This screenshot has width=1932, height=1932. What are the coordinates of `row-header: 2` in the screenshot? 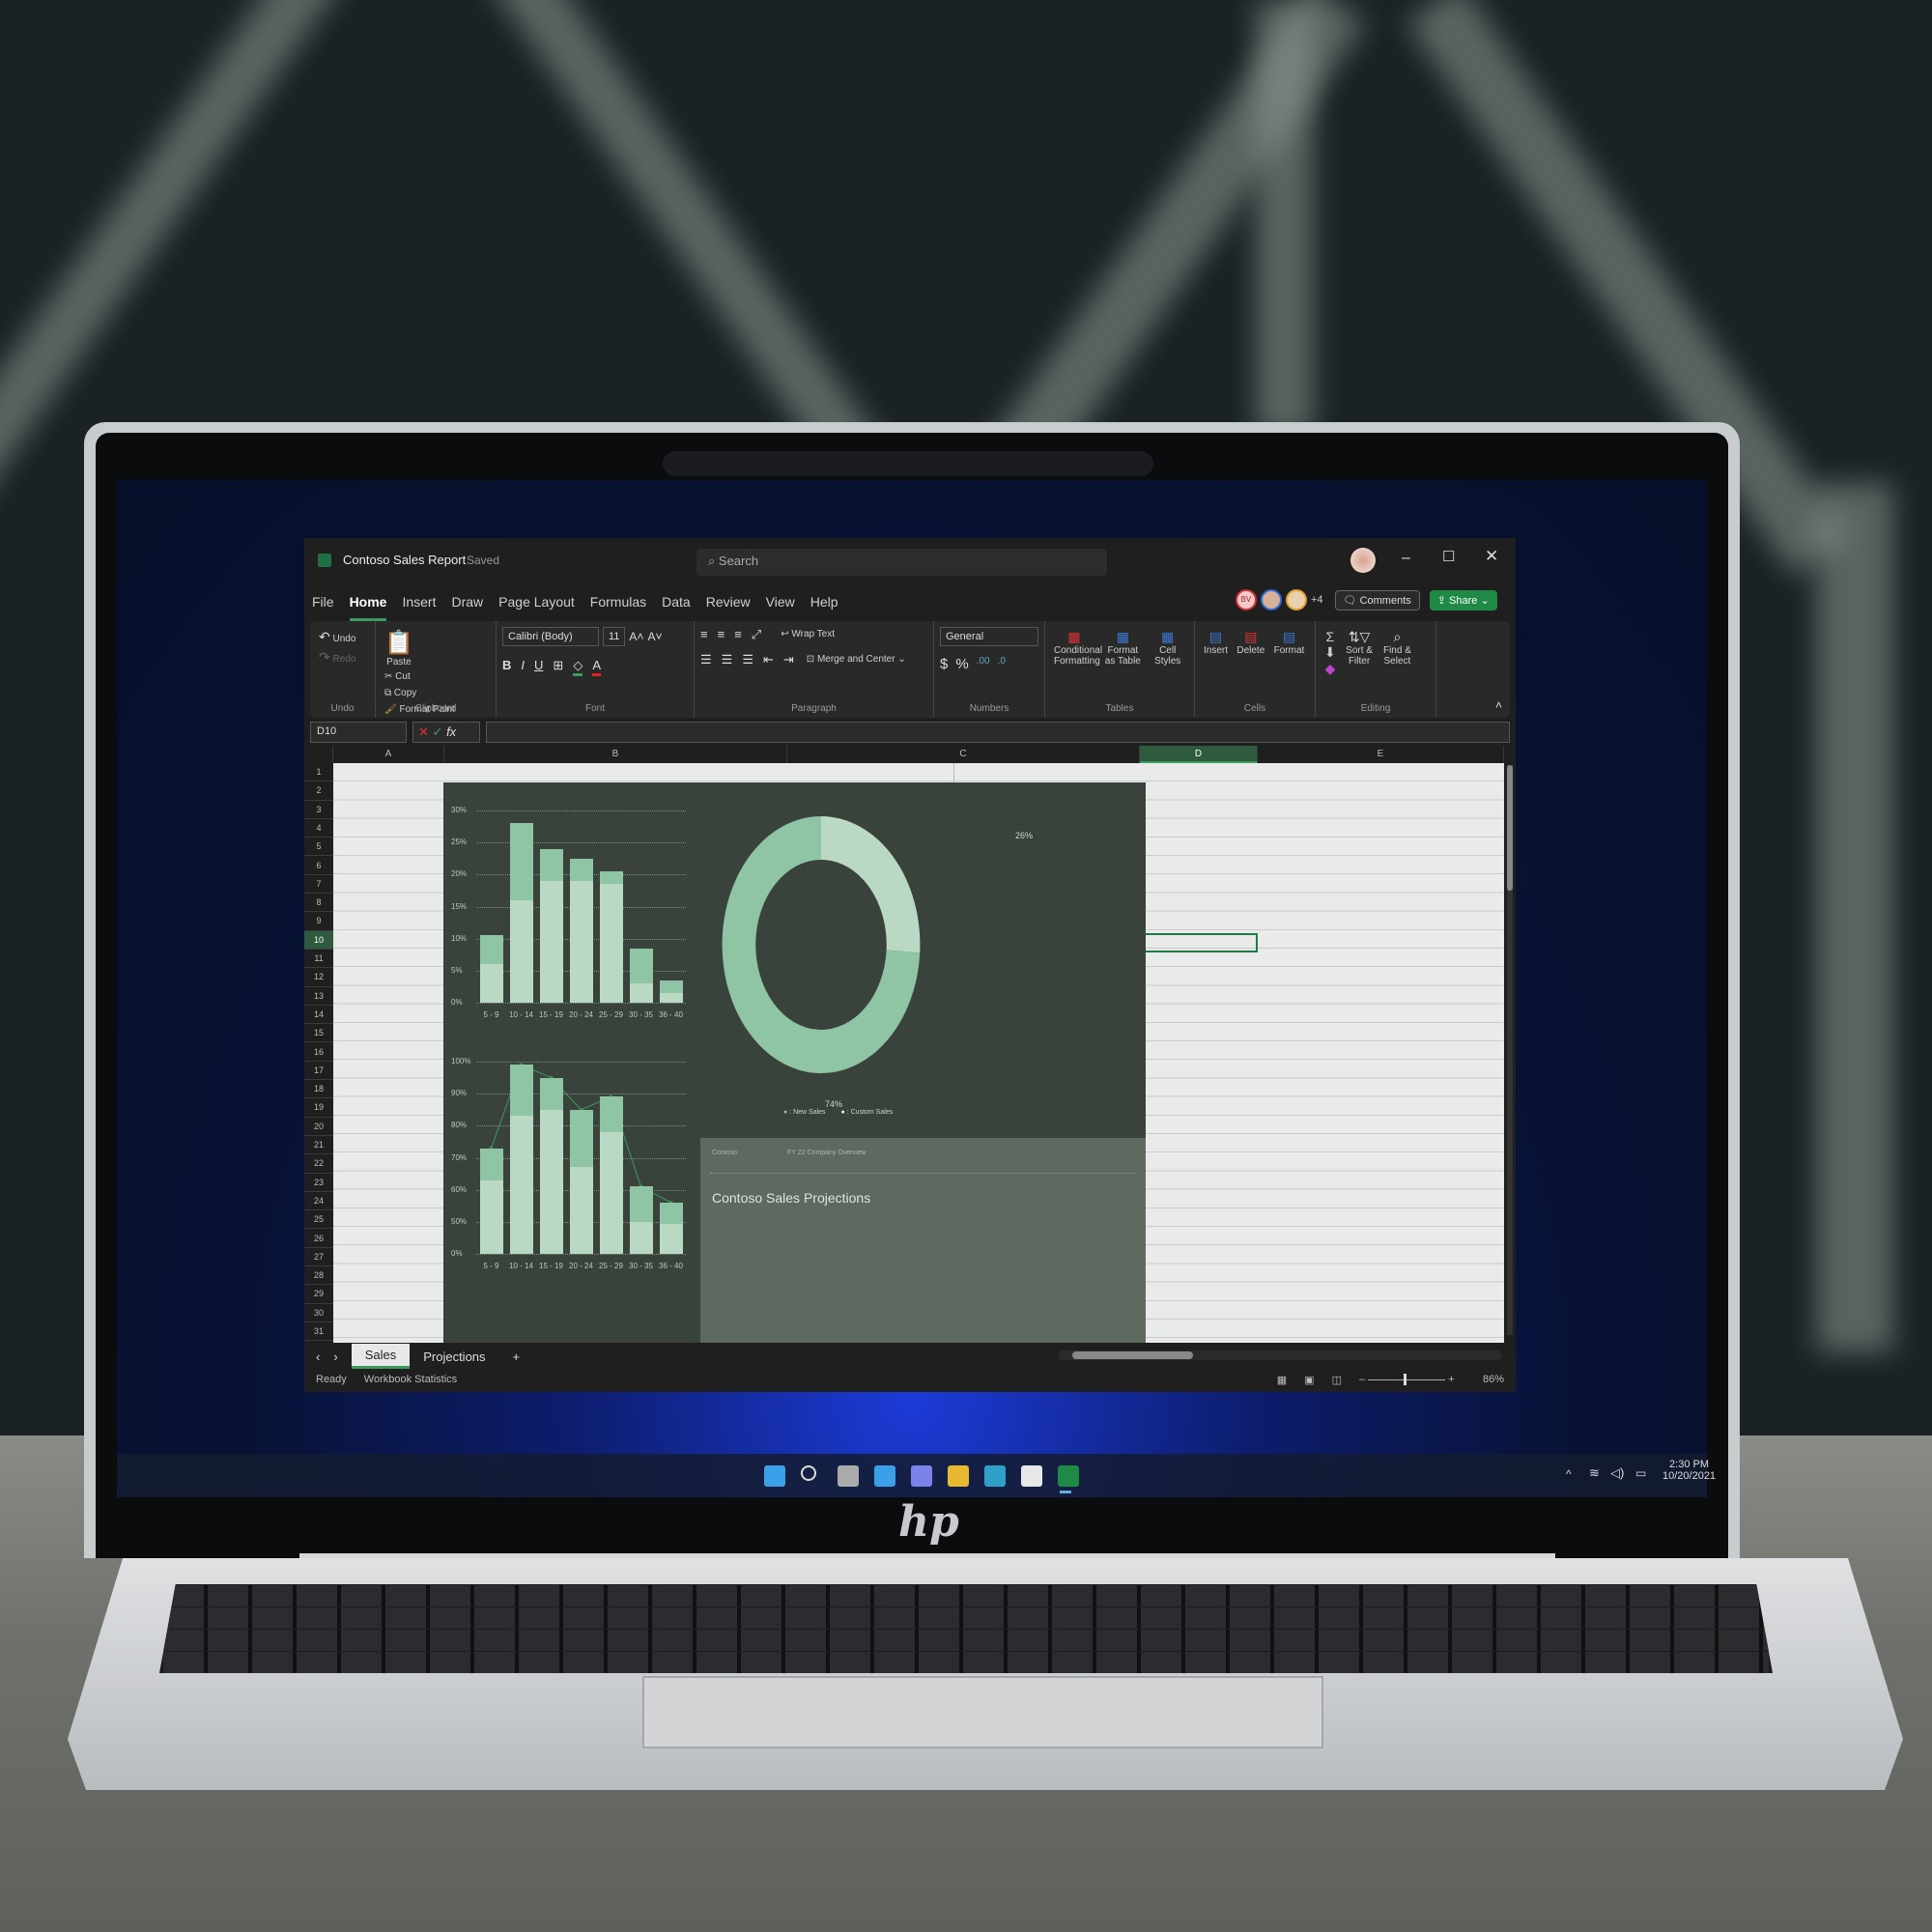 It's located at (318, 791).